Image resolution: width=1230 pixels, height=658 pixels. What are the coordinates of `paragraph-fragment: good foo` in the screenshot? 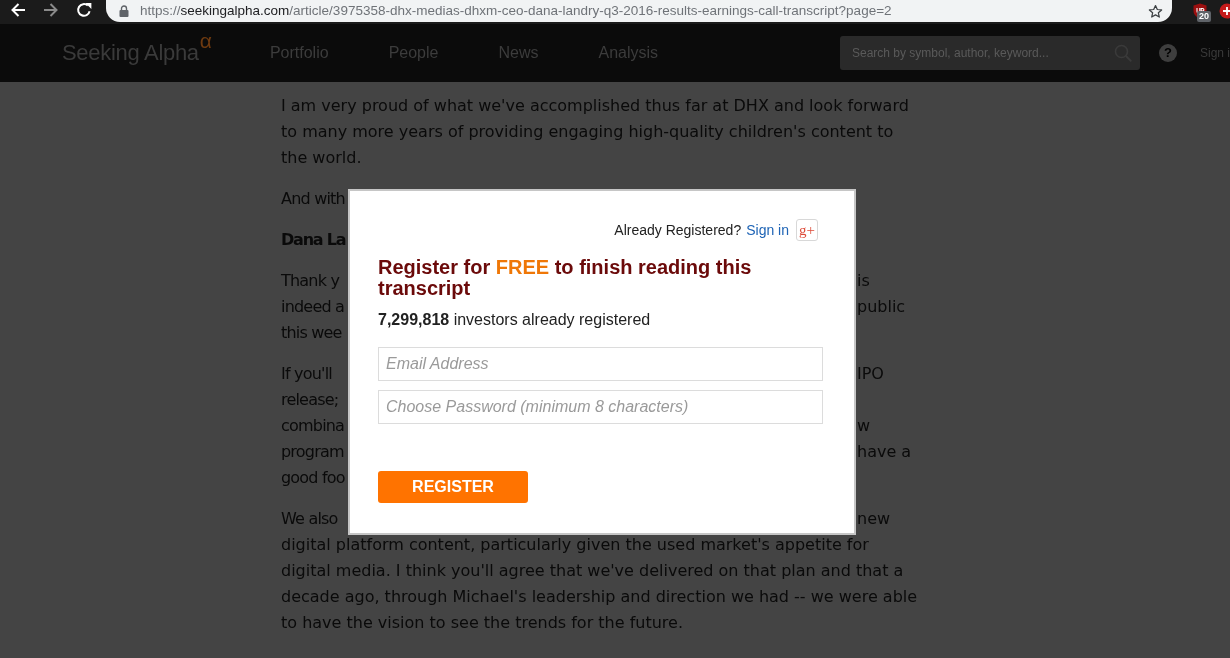 It's located at (313, 478).